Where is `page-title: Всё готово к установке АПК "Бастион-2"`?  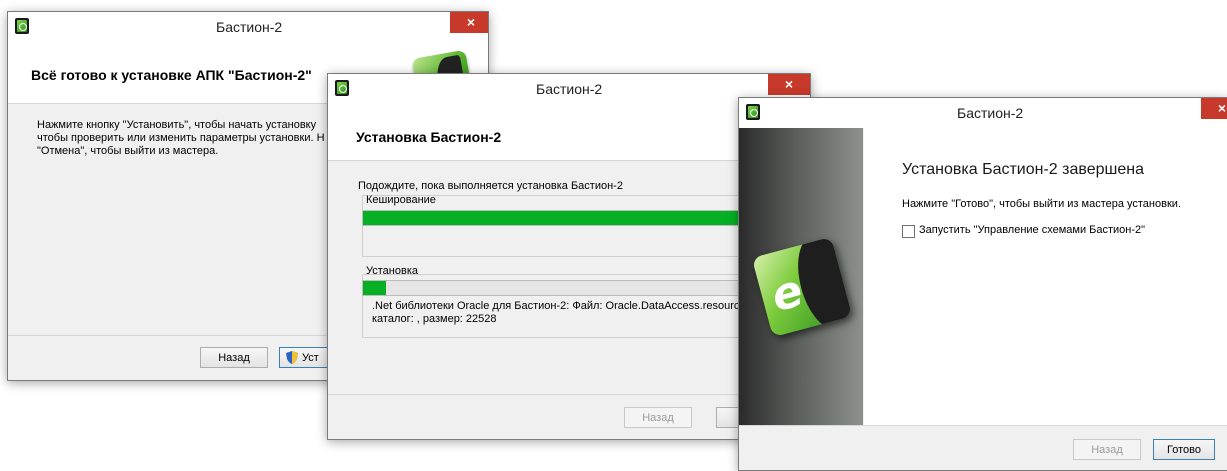 page-title: Всё готово к установке АПК "Бастион-2" is located at coordinates (171, 75).